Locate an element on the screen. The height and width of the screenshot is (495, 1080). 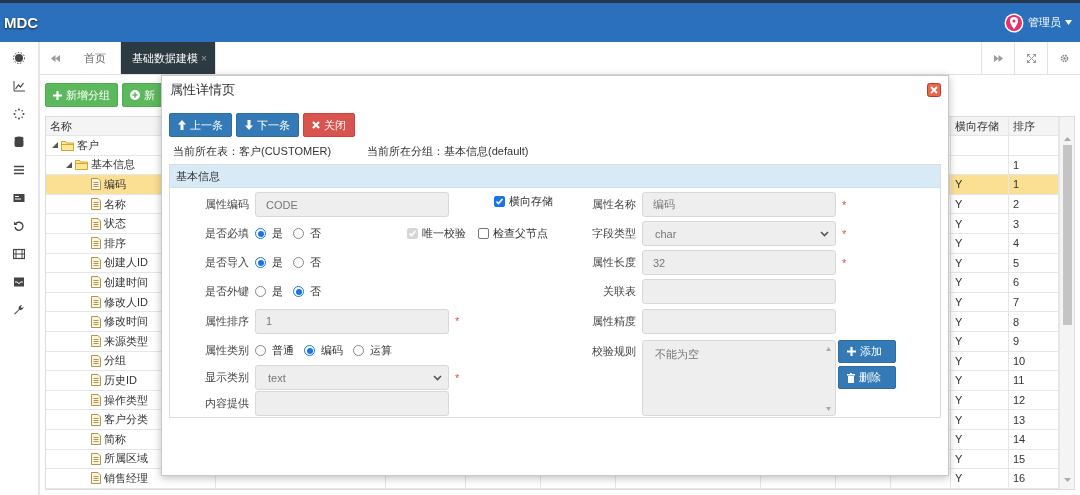
close-button: 关闭 is located at coordinates (329, 125).